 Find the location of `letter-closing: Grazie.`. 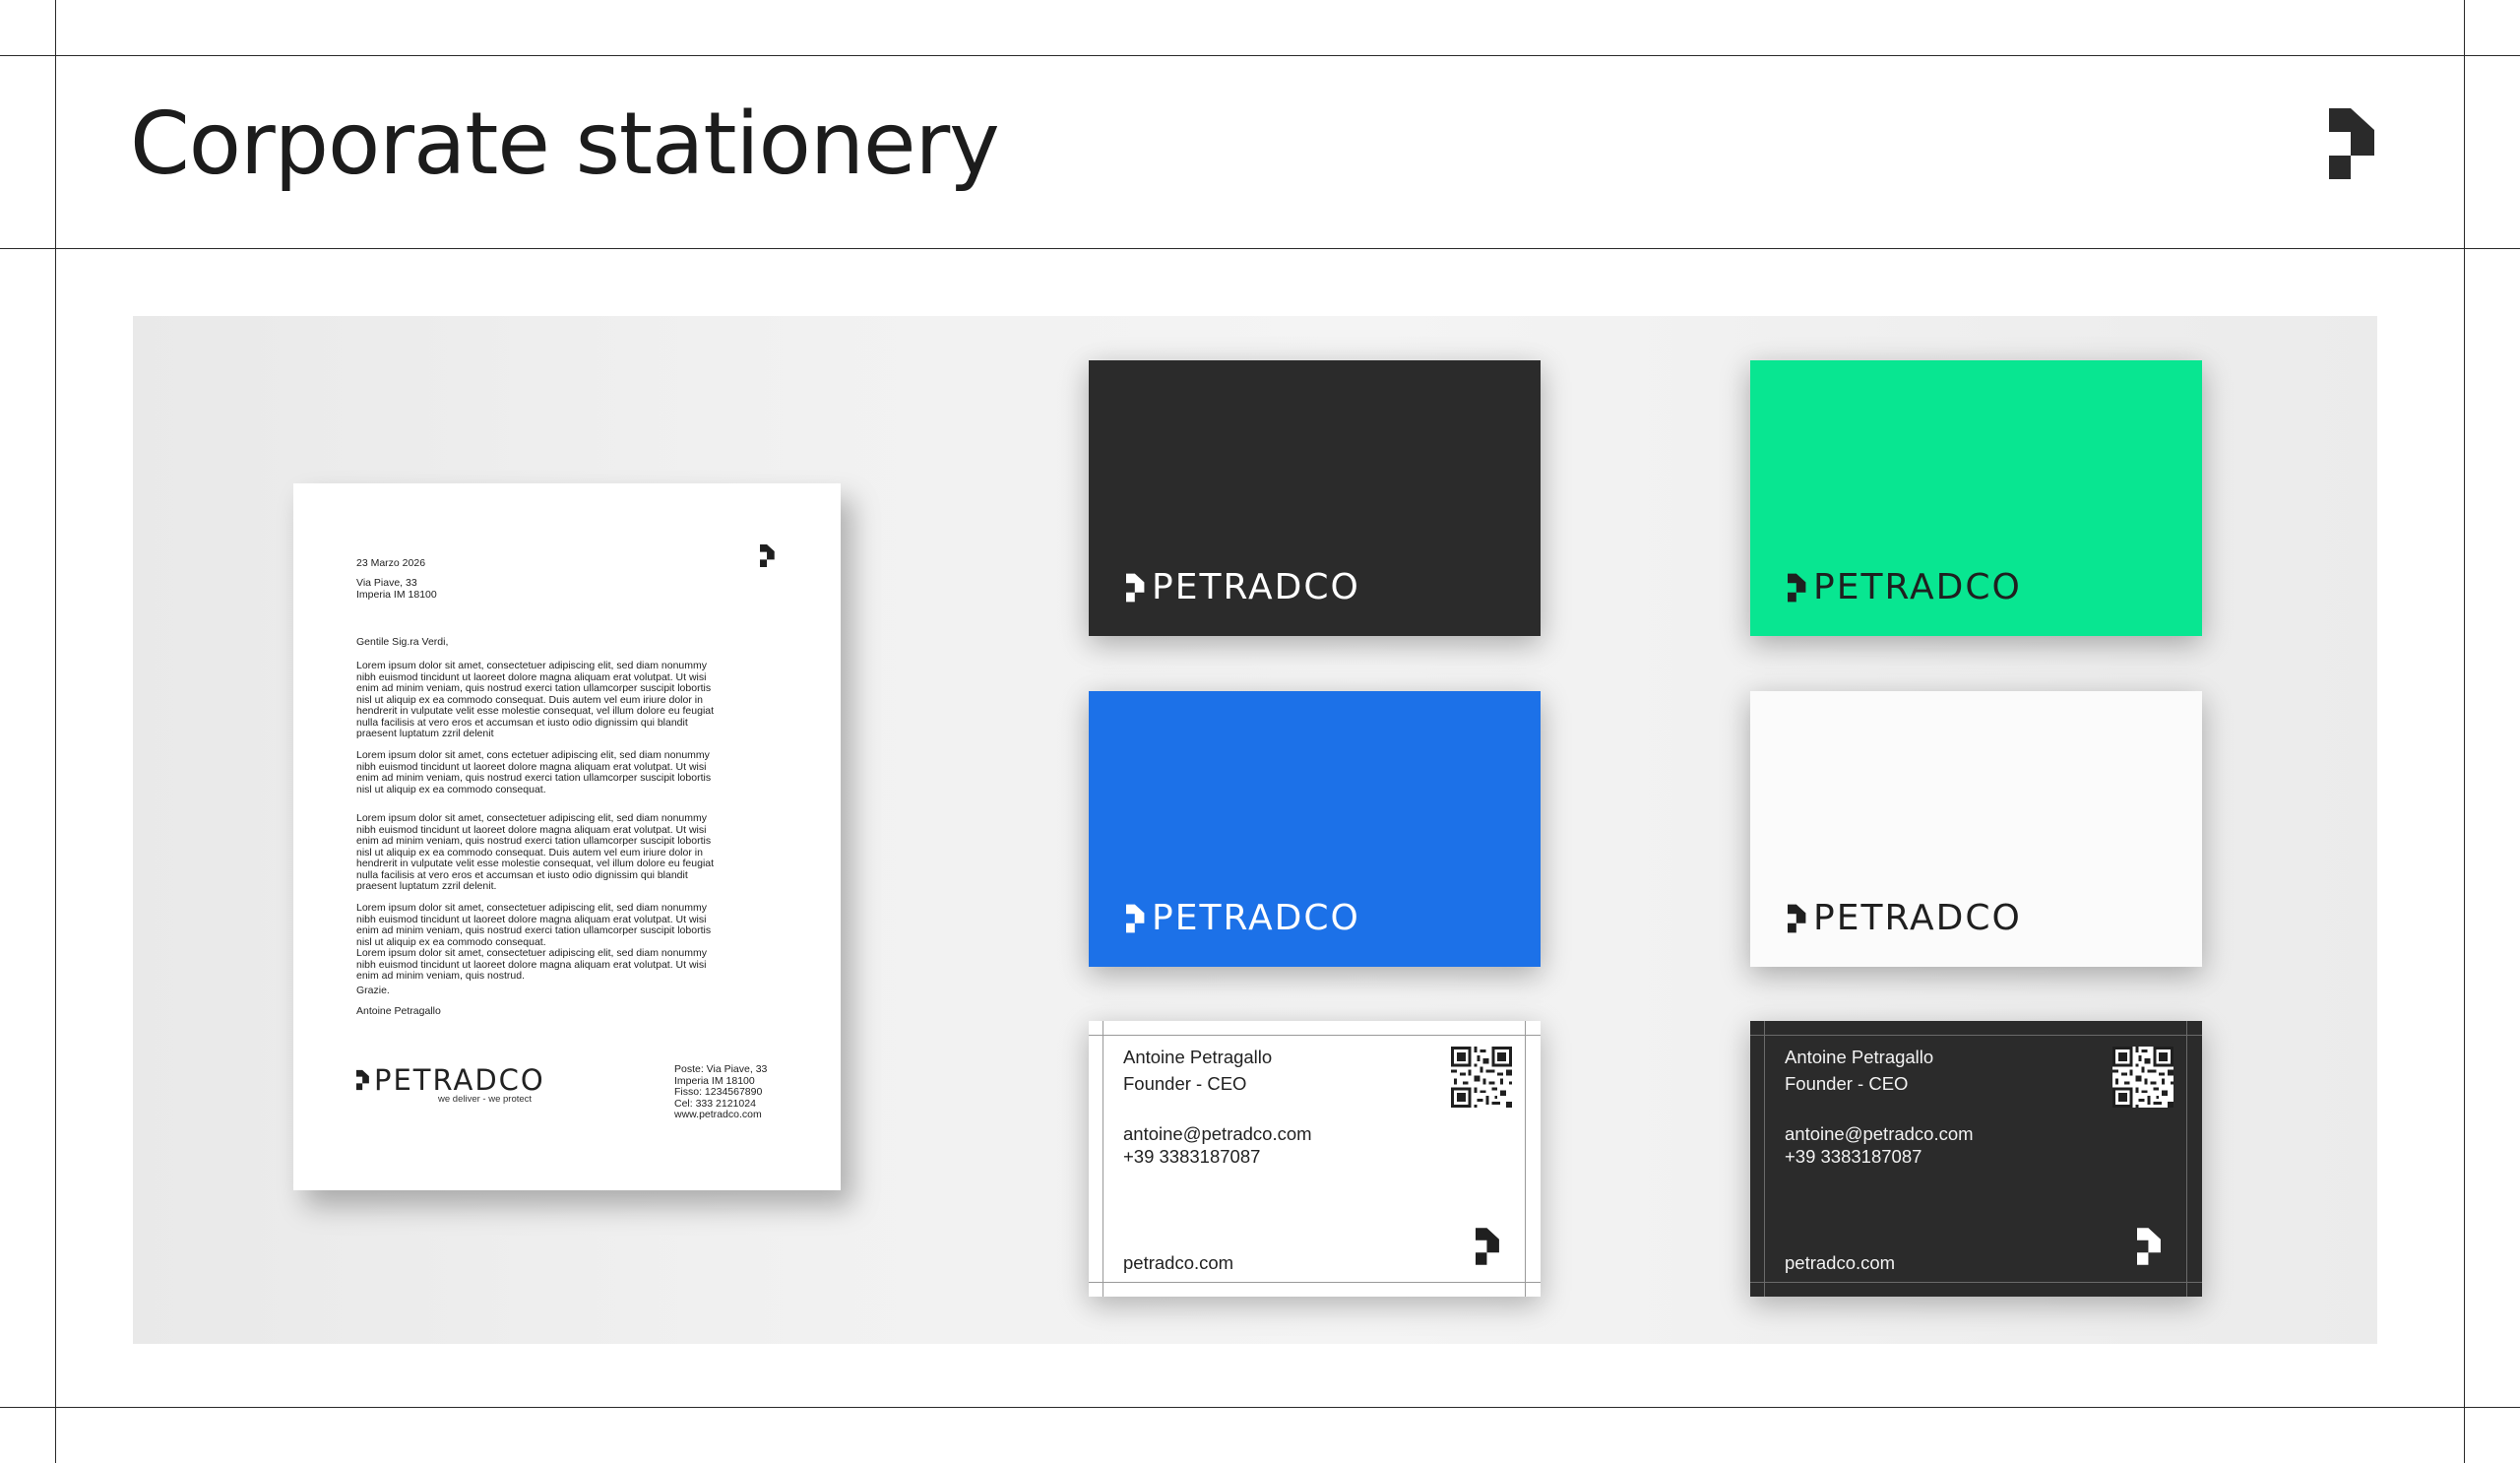

letter-closing: Grazie. is located at coordinates (373, 990).